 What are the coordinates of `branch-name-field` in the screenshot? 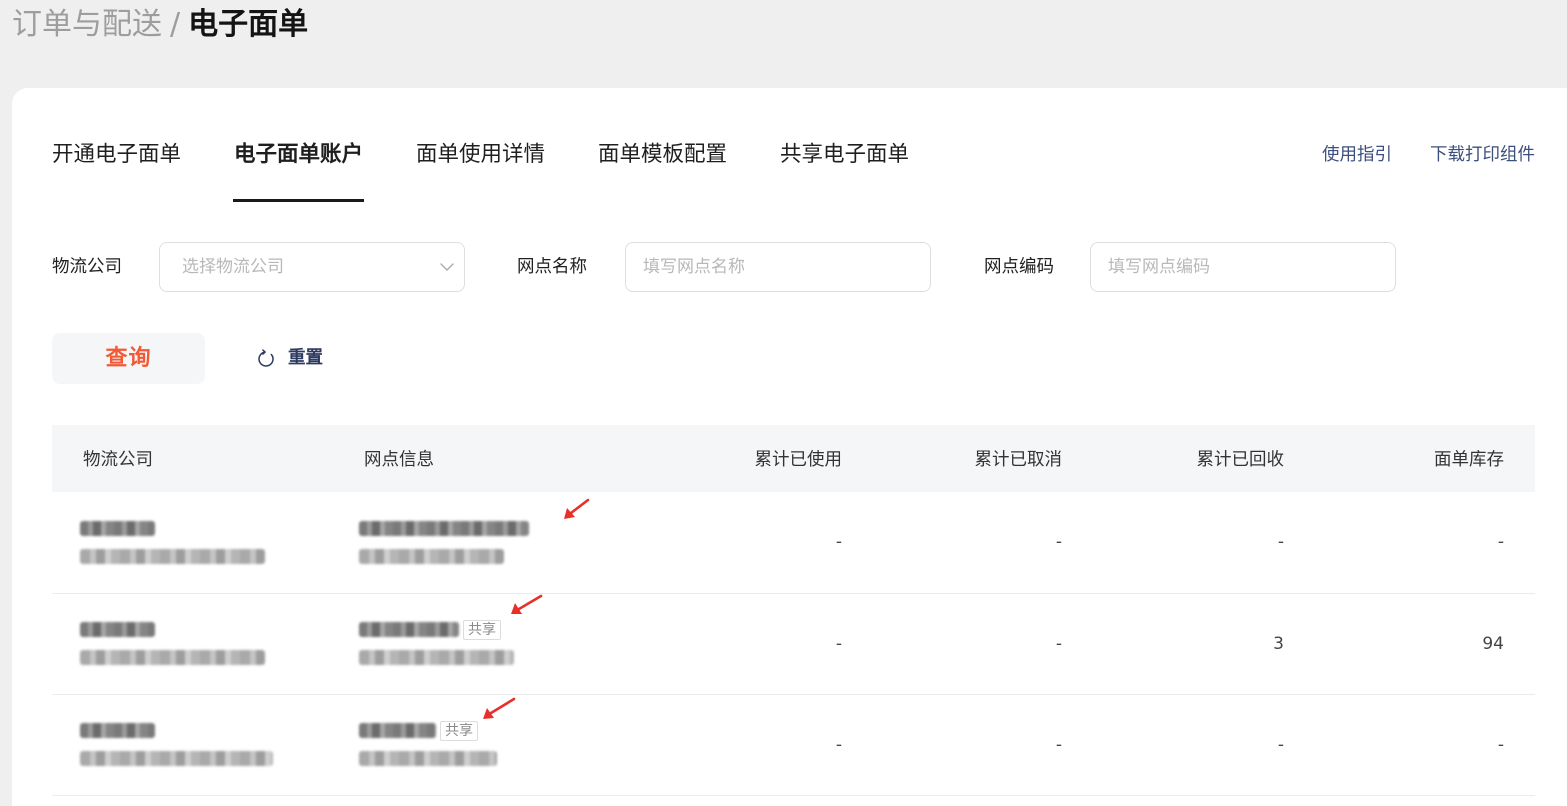 It's located at (778, 267).